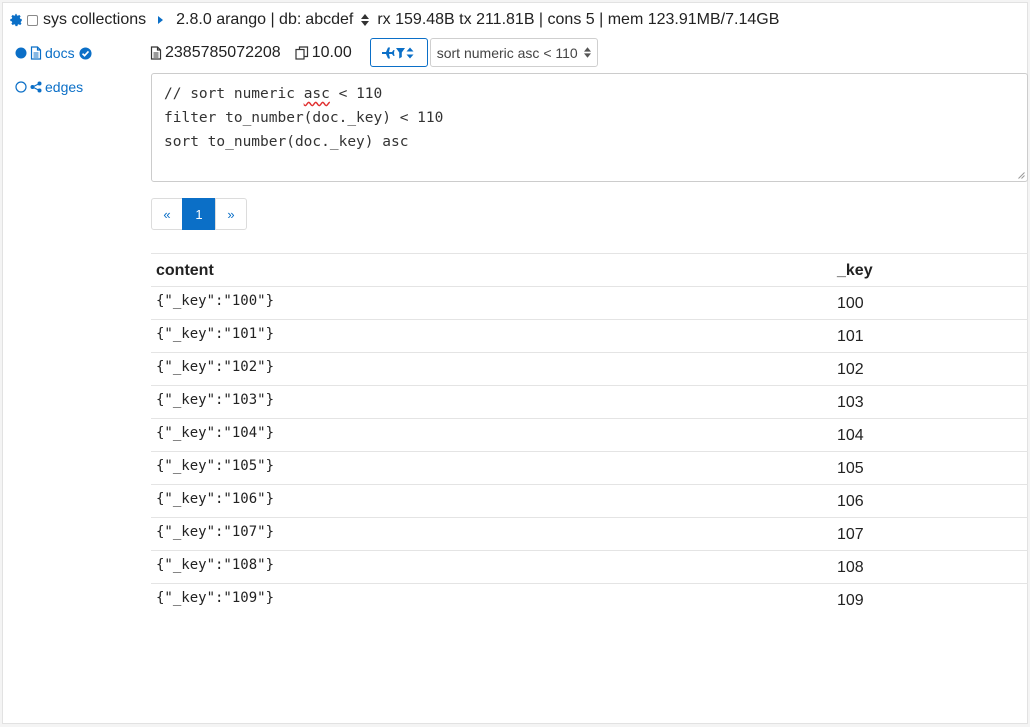 This screenshot has height=727, width=1030. What do you see at coordinates (853, 271) in the screenshot?
I see `column-header-key: _key` at bounding box center [853, 271].